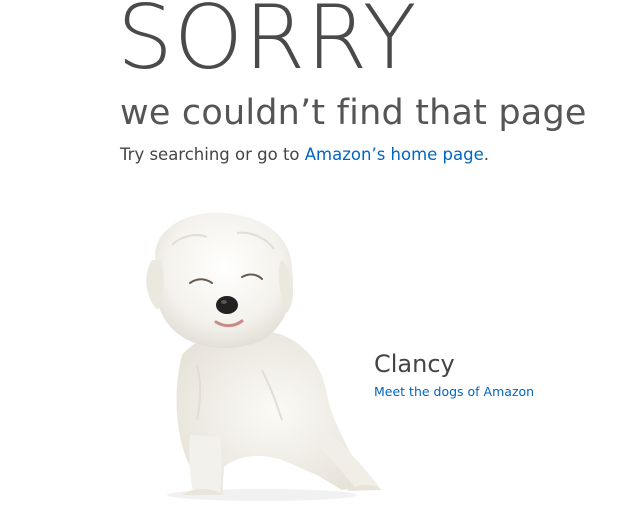 Image resolution: width=632 pixels, height=505 pixels. What do you see at coordinates (212, 154) in the screenshot?
I see `help-text-prefix: Try searching or go to` at bounding box center [212, 154].